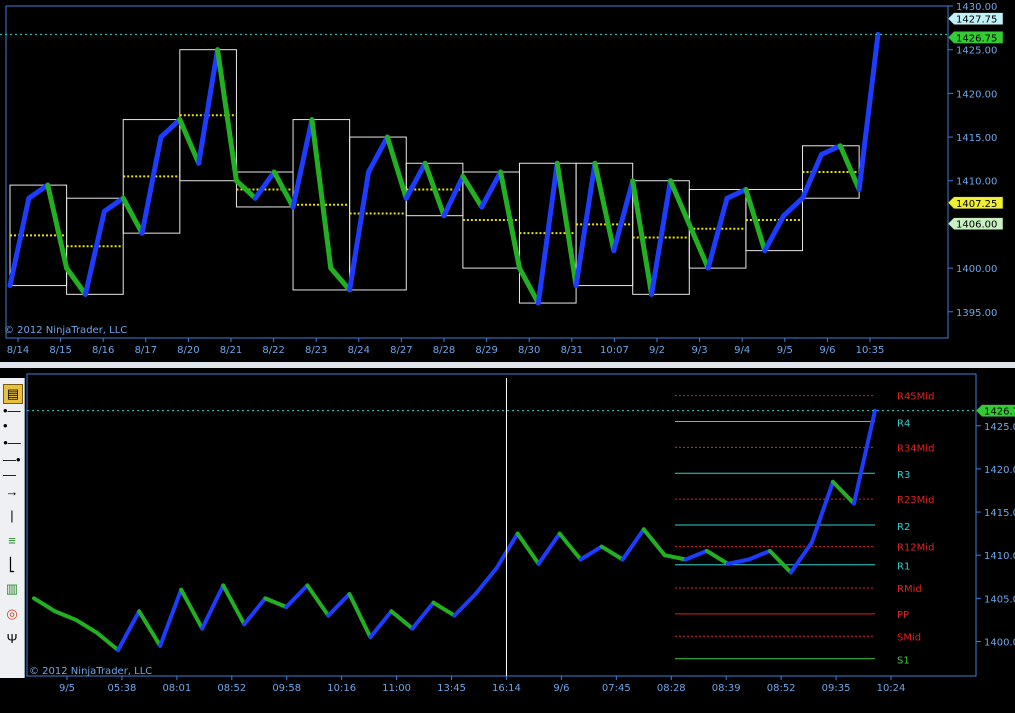 The width and height of the screenshot is (1015, 713). What do you see at coordinates (176, 688) in the screenshot?
I see `x-tick-label: 08:01` at bounding box center [176, 688].